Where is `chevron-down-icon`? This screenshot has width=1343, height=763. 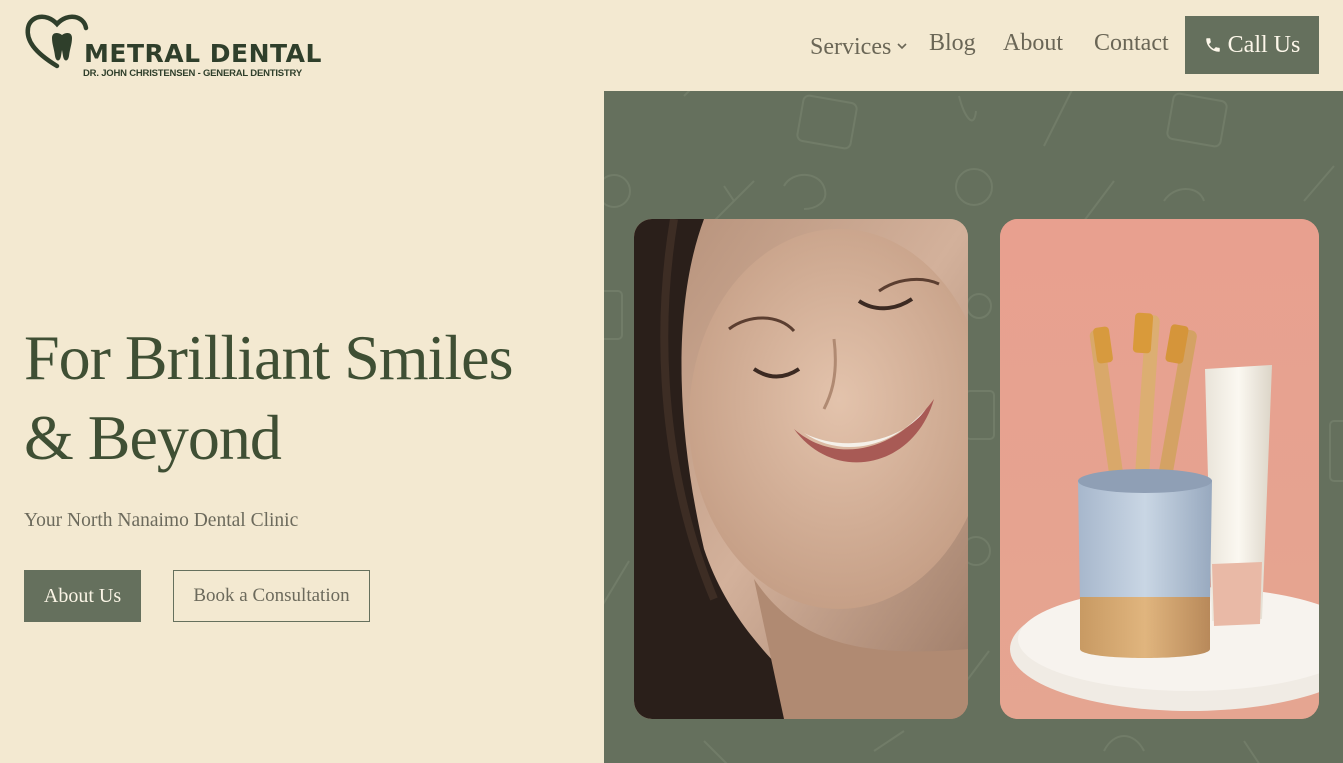 chevron-down-icon is located at coordinates (902, 43).